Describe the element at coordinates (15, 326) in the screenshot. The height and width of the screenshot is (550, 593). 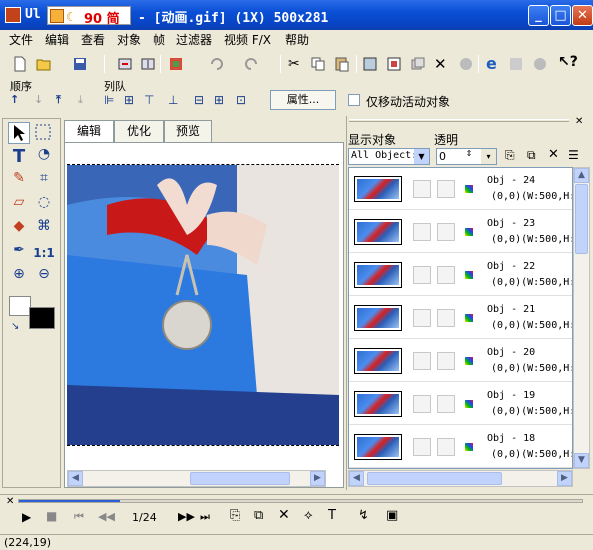
I see `swap-colors-icon: ↘` at that location.